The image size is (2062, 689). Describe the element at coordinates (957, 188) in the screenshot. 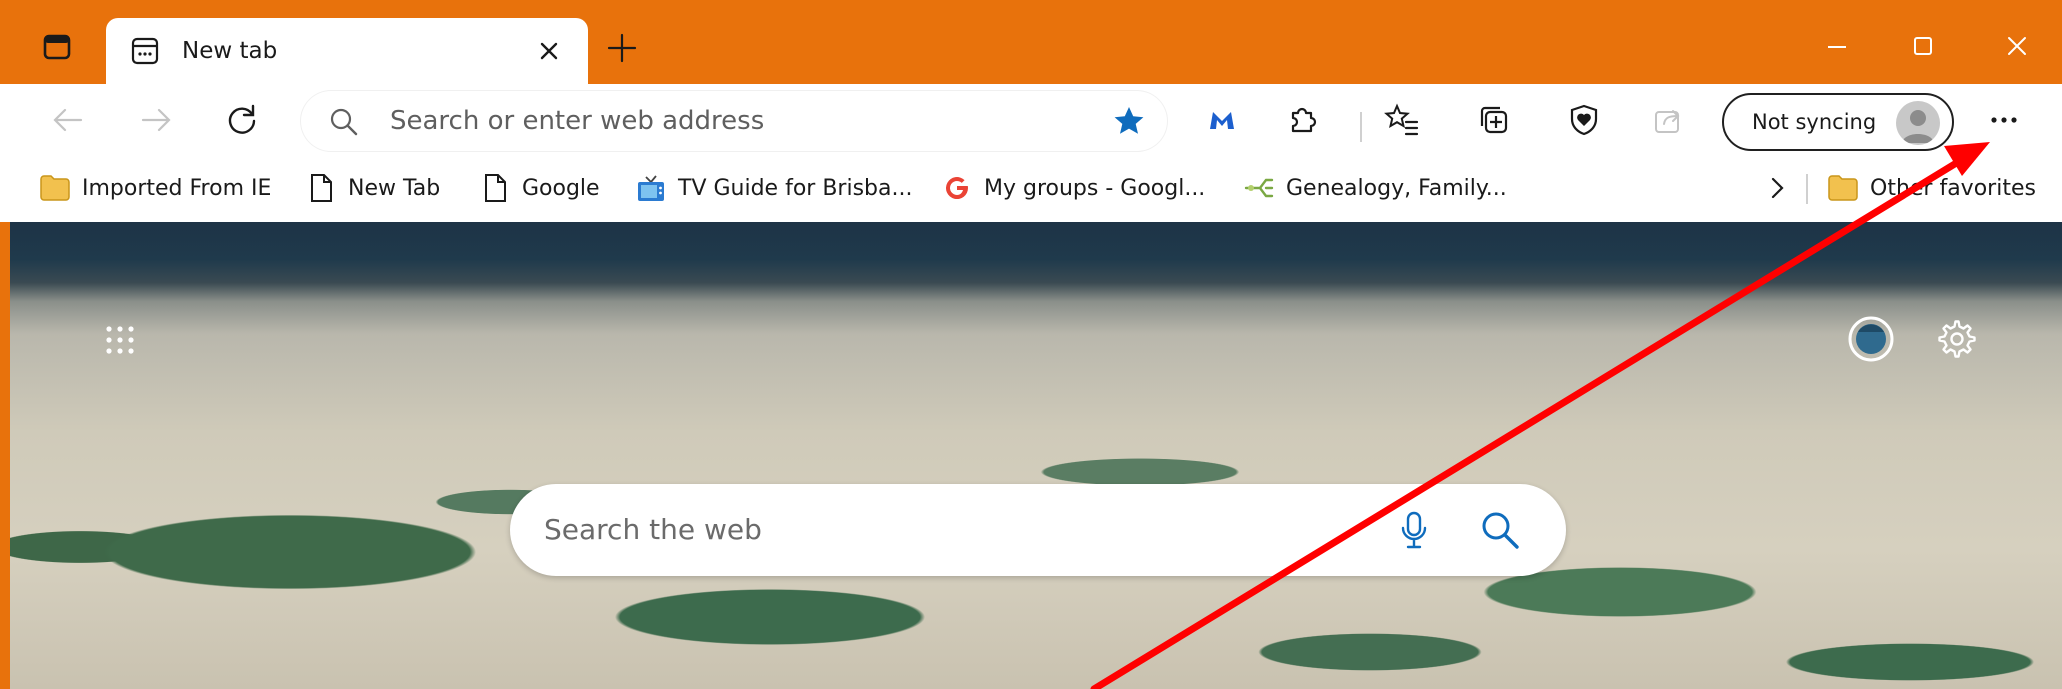

I see `google-g-icon` at that location.